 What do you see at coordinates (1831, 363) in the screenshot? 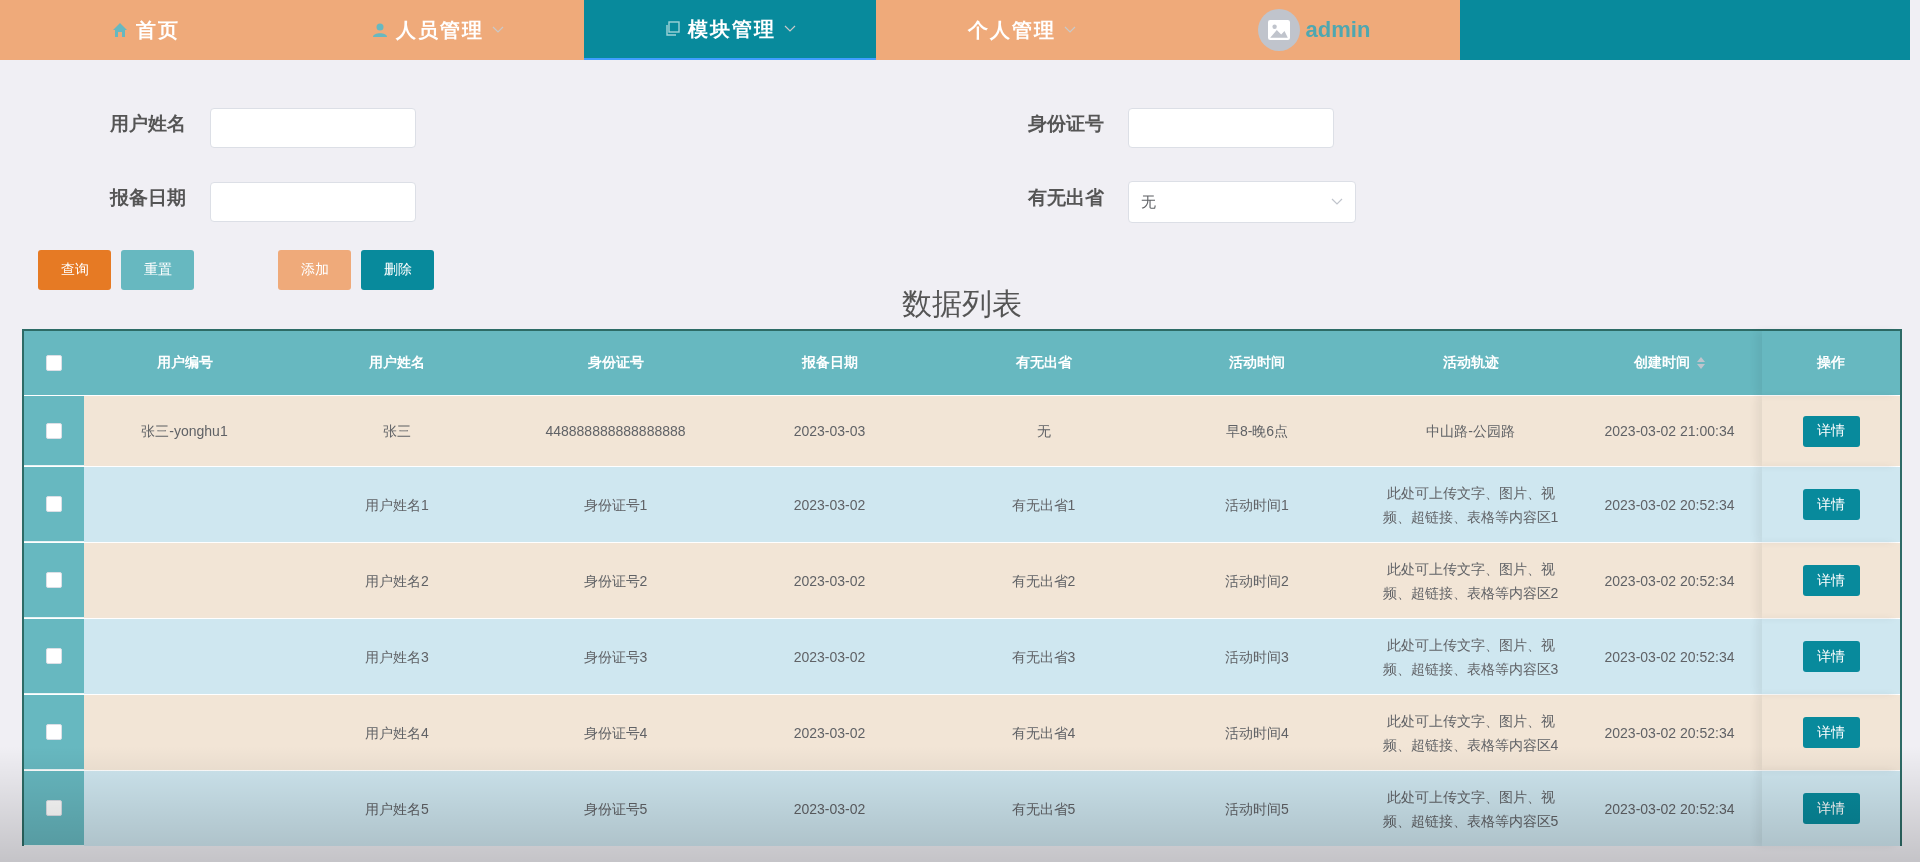
I see `column-header: 操作` at bounding box center [1831, 363].